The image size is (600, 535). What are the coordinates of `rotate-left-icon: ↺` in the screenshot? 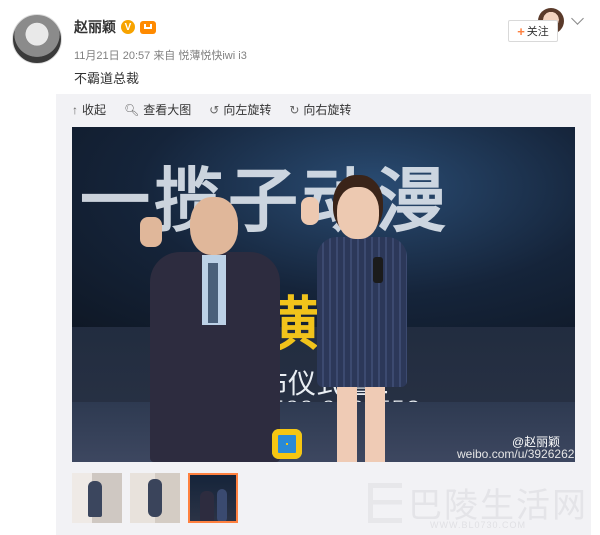 It's located at (214, 109).